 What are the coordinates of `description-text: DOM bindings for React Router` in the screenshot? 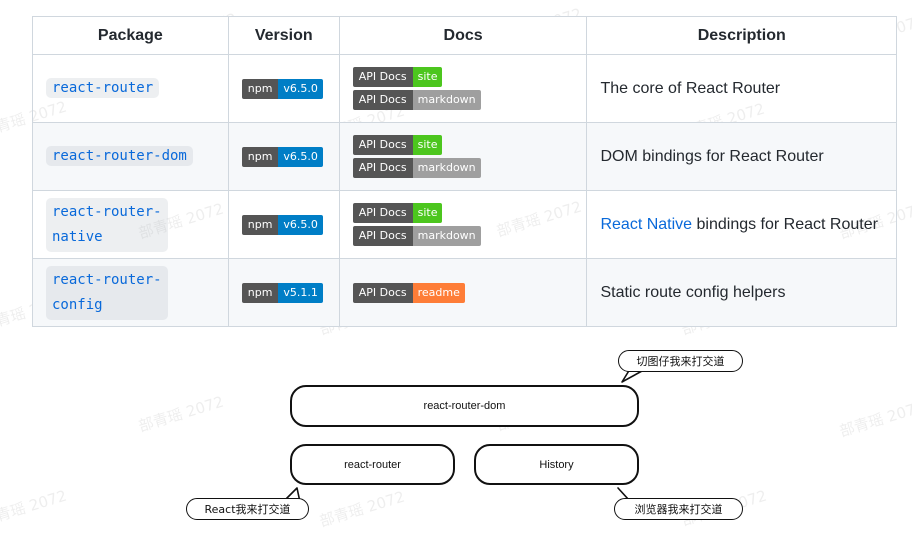 It's located at (712, 156).